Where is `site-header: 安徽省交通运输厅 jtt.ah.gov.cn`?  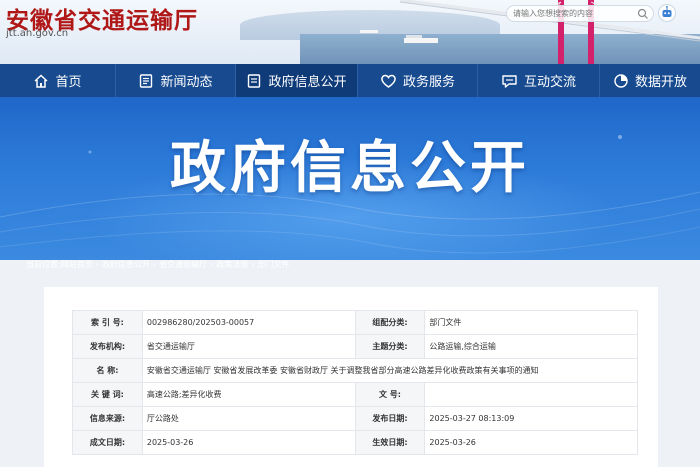 site-header: 安徽省交通运输厅 jtt.ah.gov.cn is located at coordinates (350, 32).